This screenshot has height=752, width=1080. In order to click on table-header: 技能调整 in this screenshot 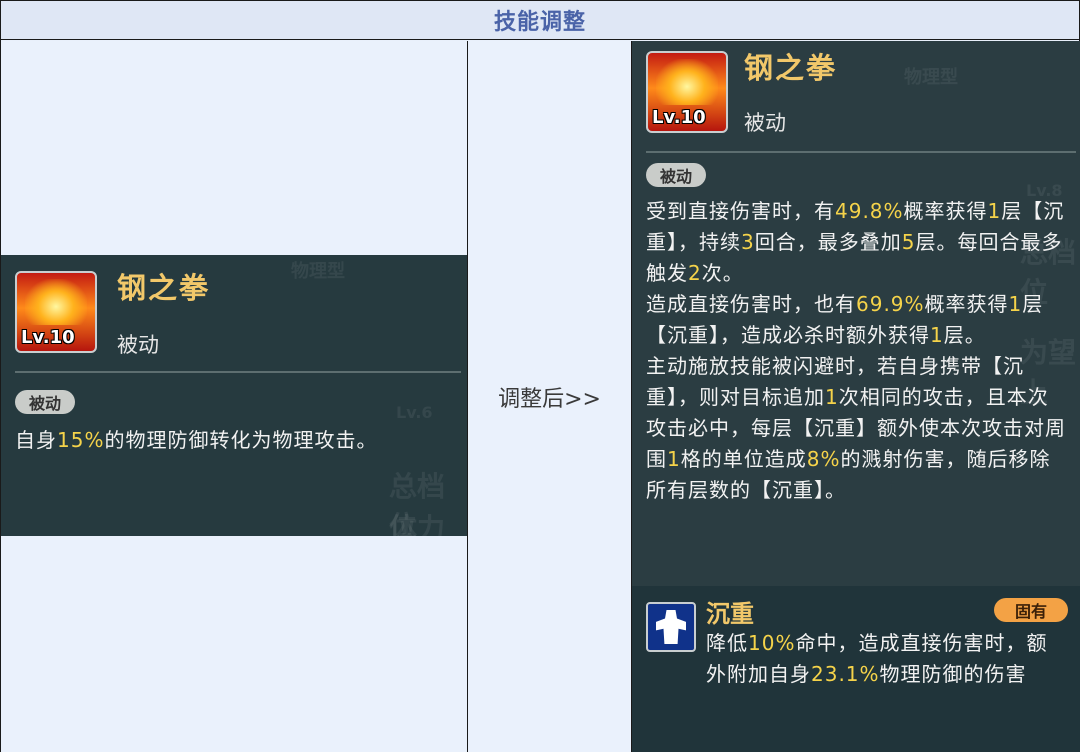, I will do `click(540, 20)`.